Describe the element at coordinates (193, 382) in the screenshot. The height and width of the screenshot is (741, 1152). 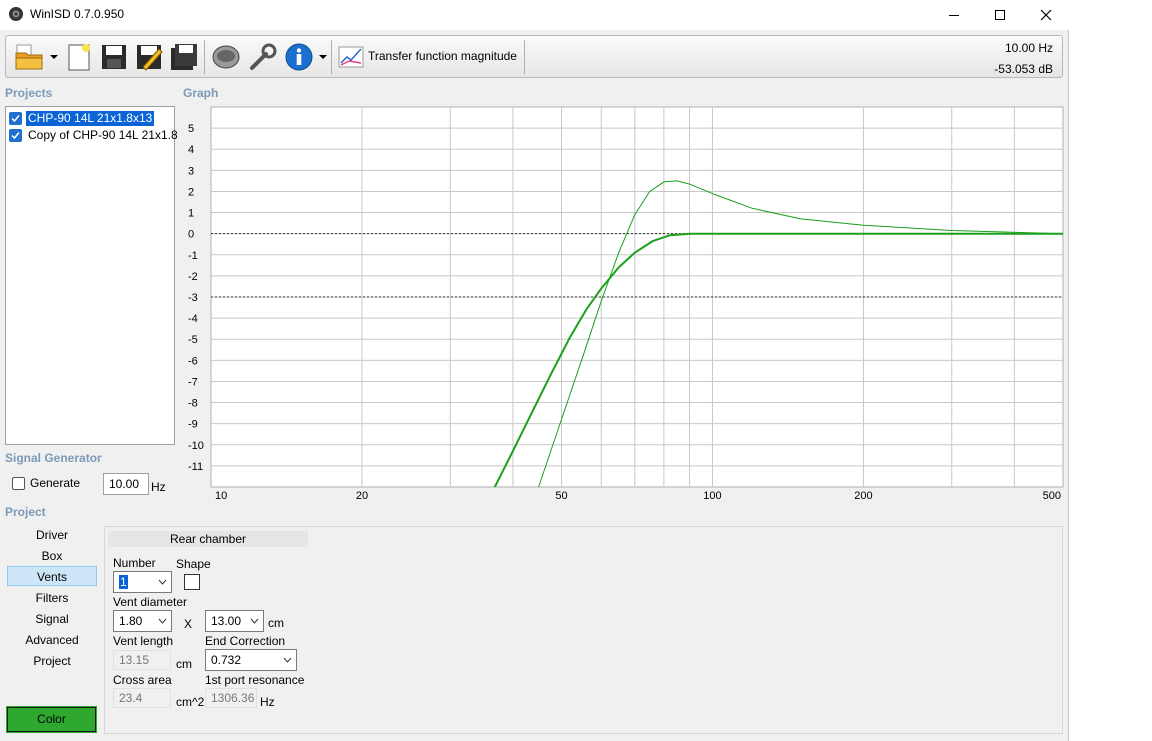
I see `y-tick-label: -7` at that location.